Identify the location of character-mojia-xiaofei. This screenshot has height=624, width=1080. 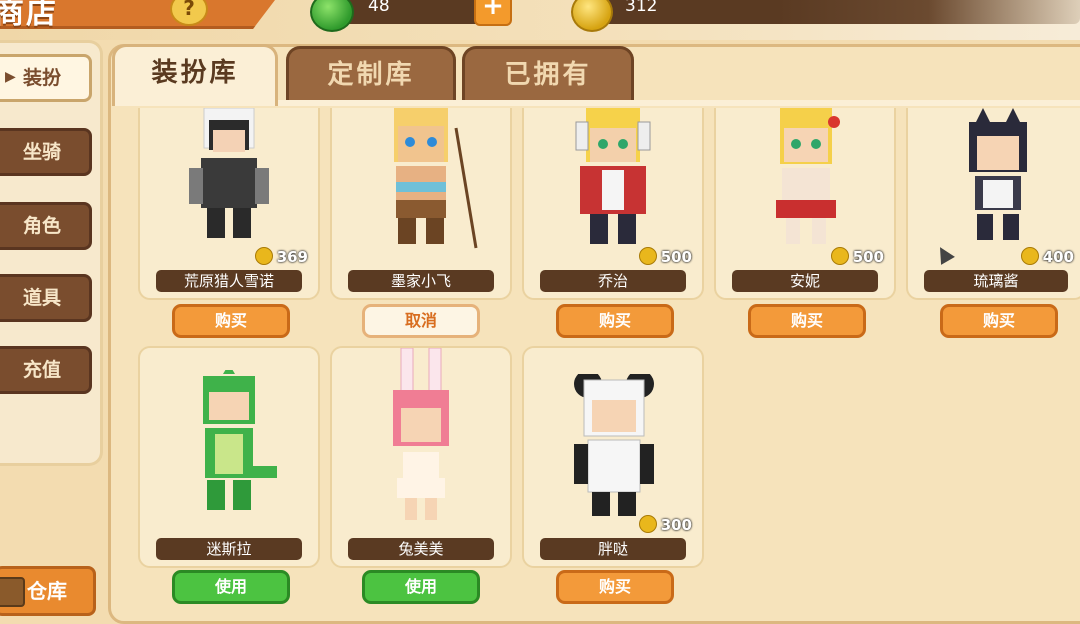
(436, 178).